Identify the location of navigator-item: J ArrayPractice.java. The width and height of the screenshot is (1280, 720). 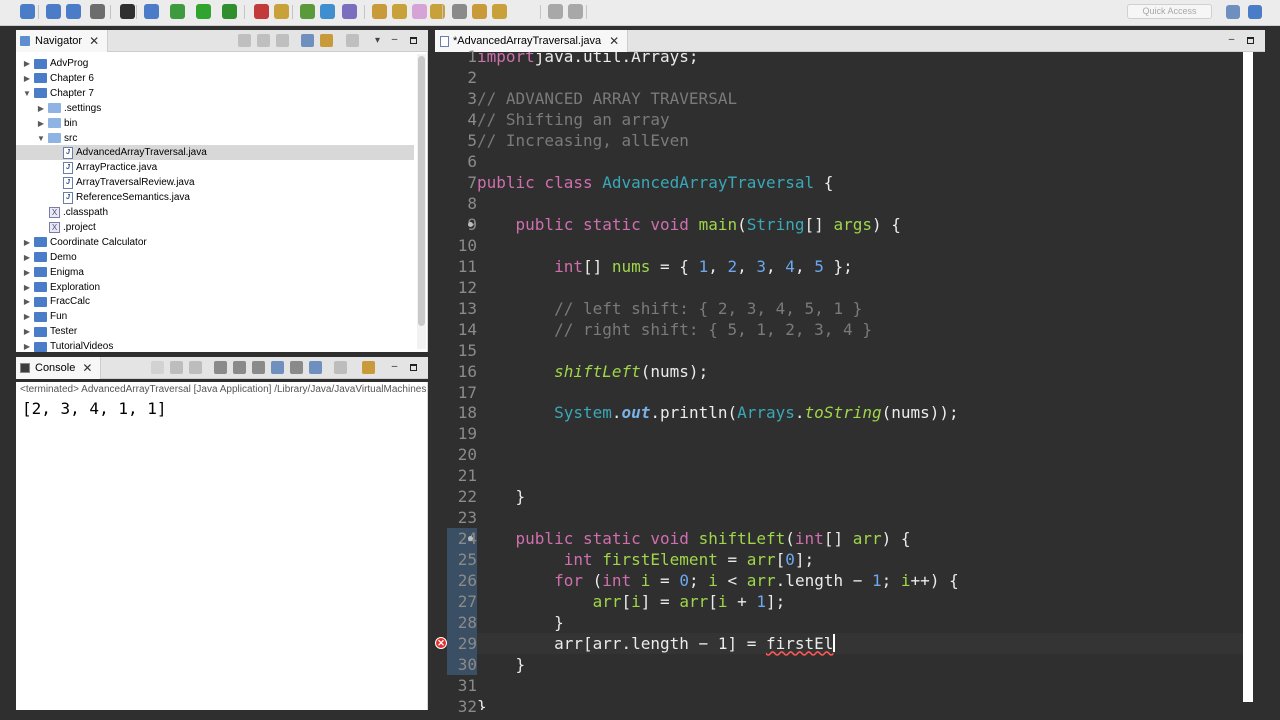
(215, 167).